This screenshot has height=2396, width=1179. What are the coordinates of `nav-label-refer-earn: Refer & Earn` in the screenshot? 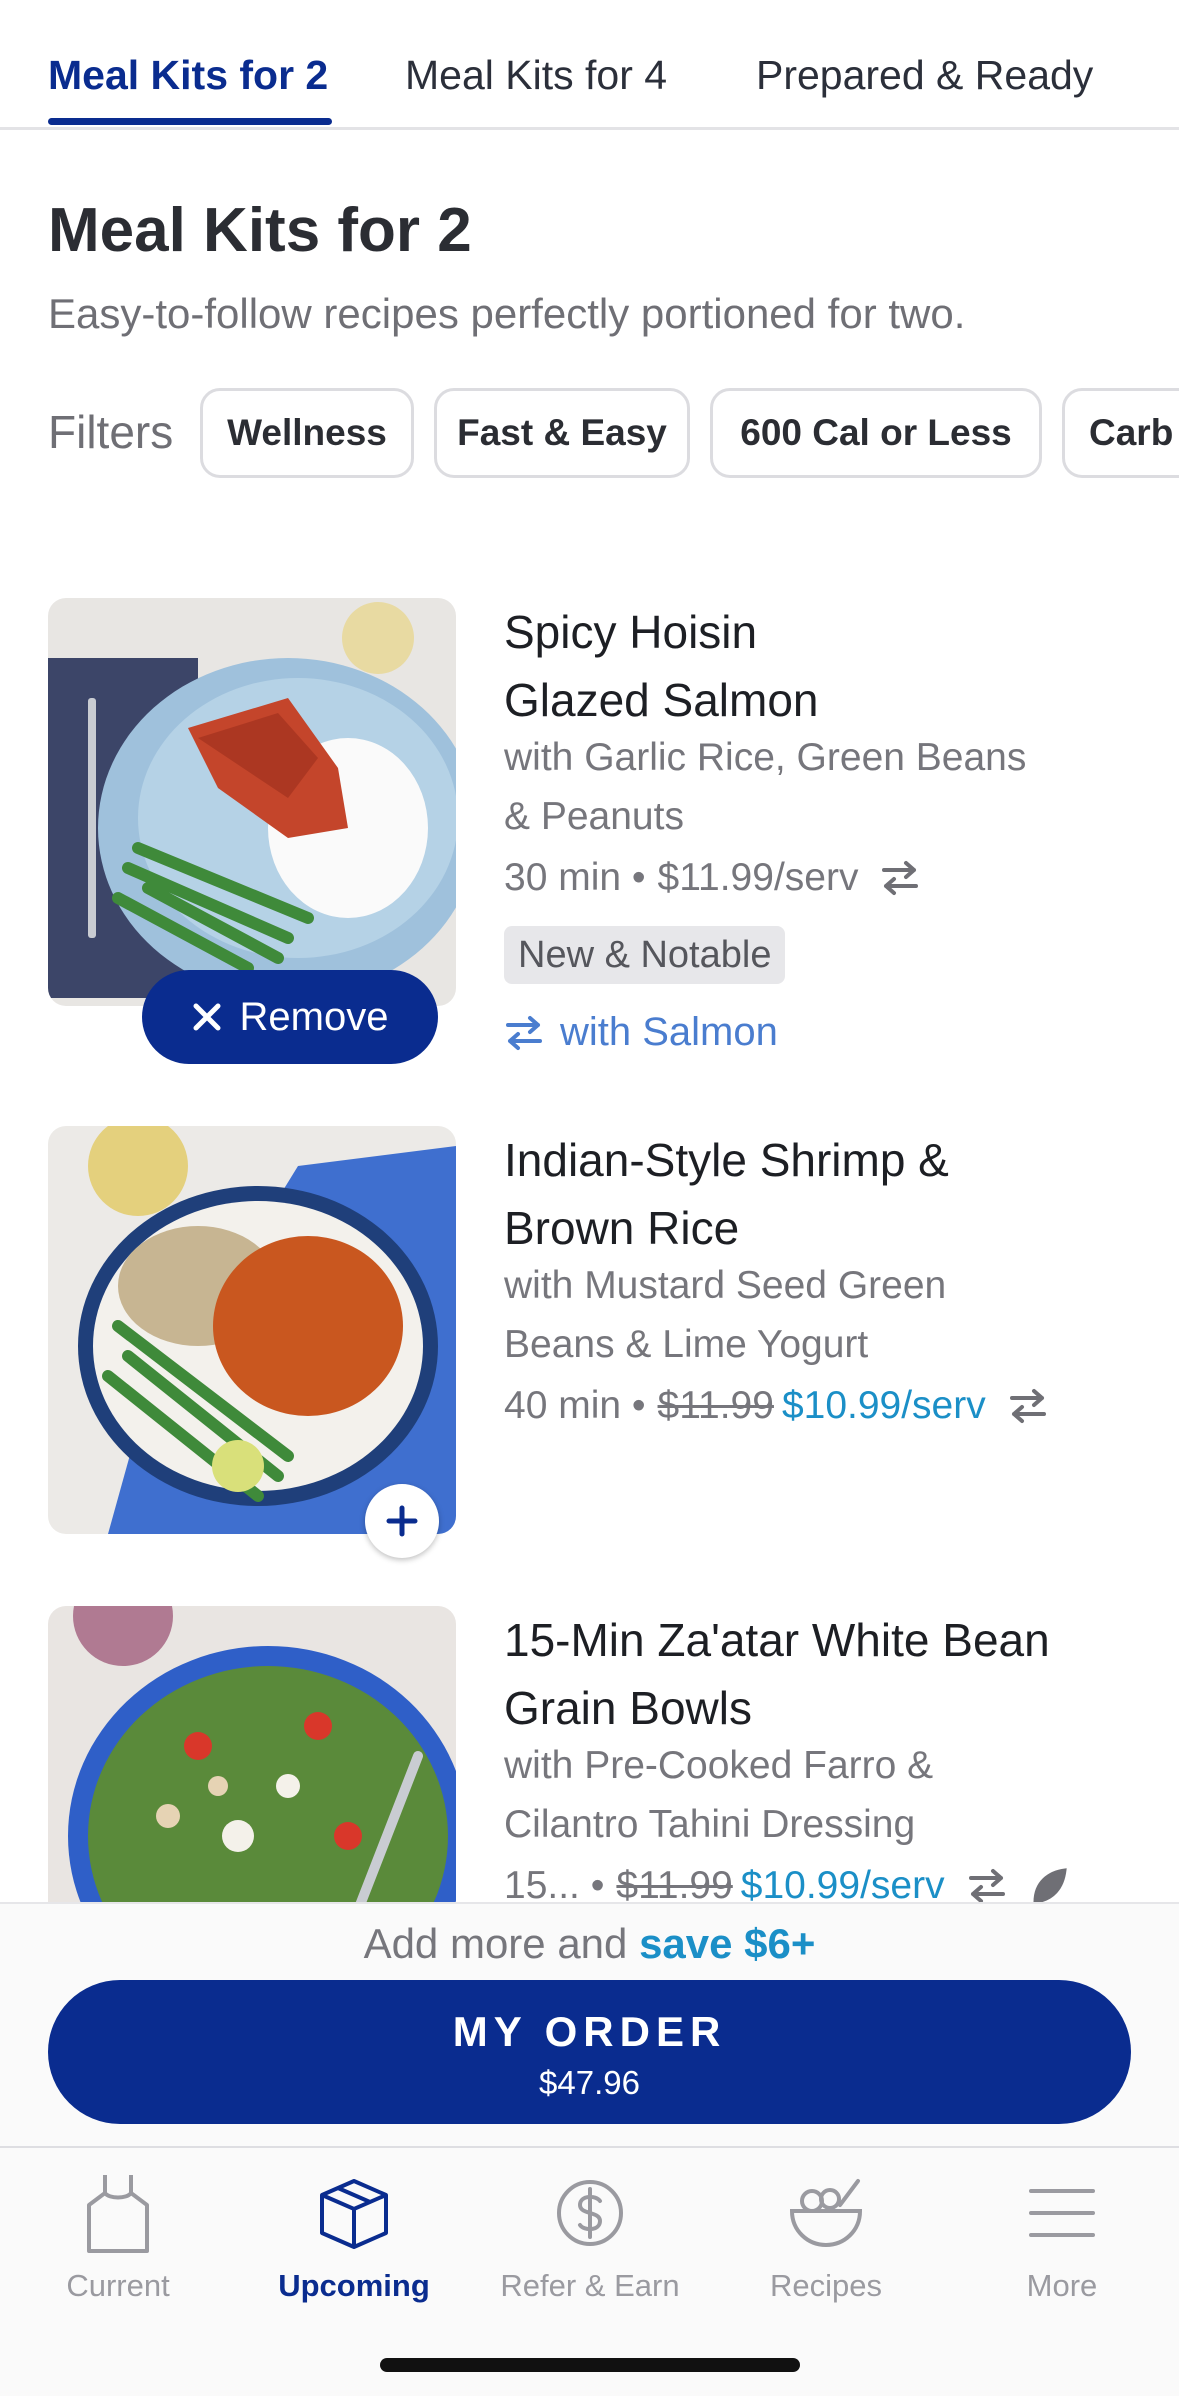 It's located at (590, 2285).